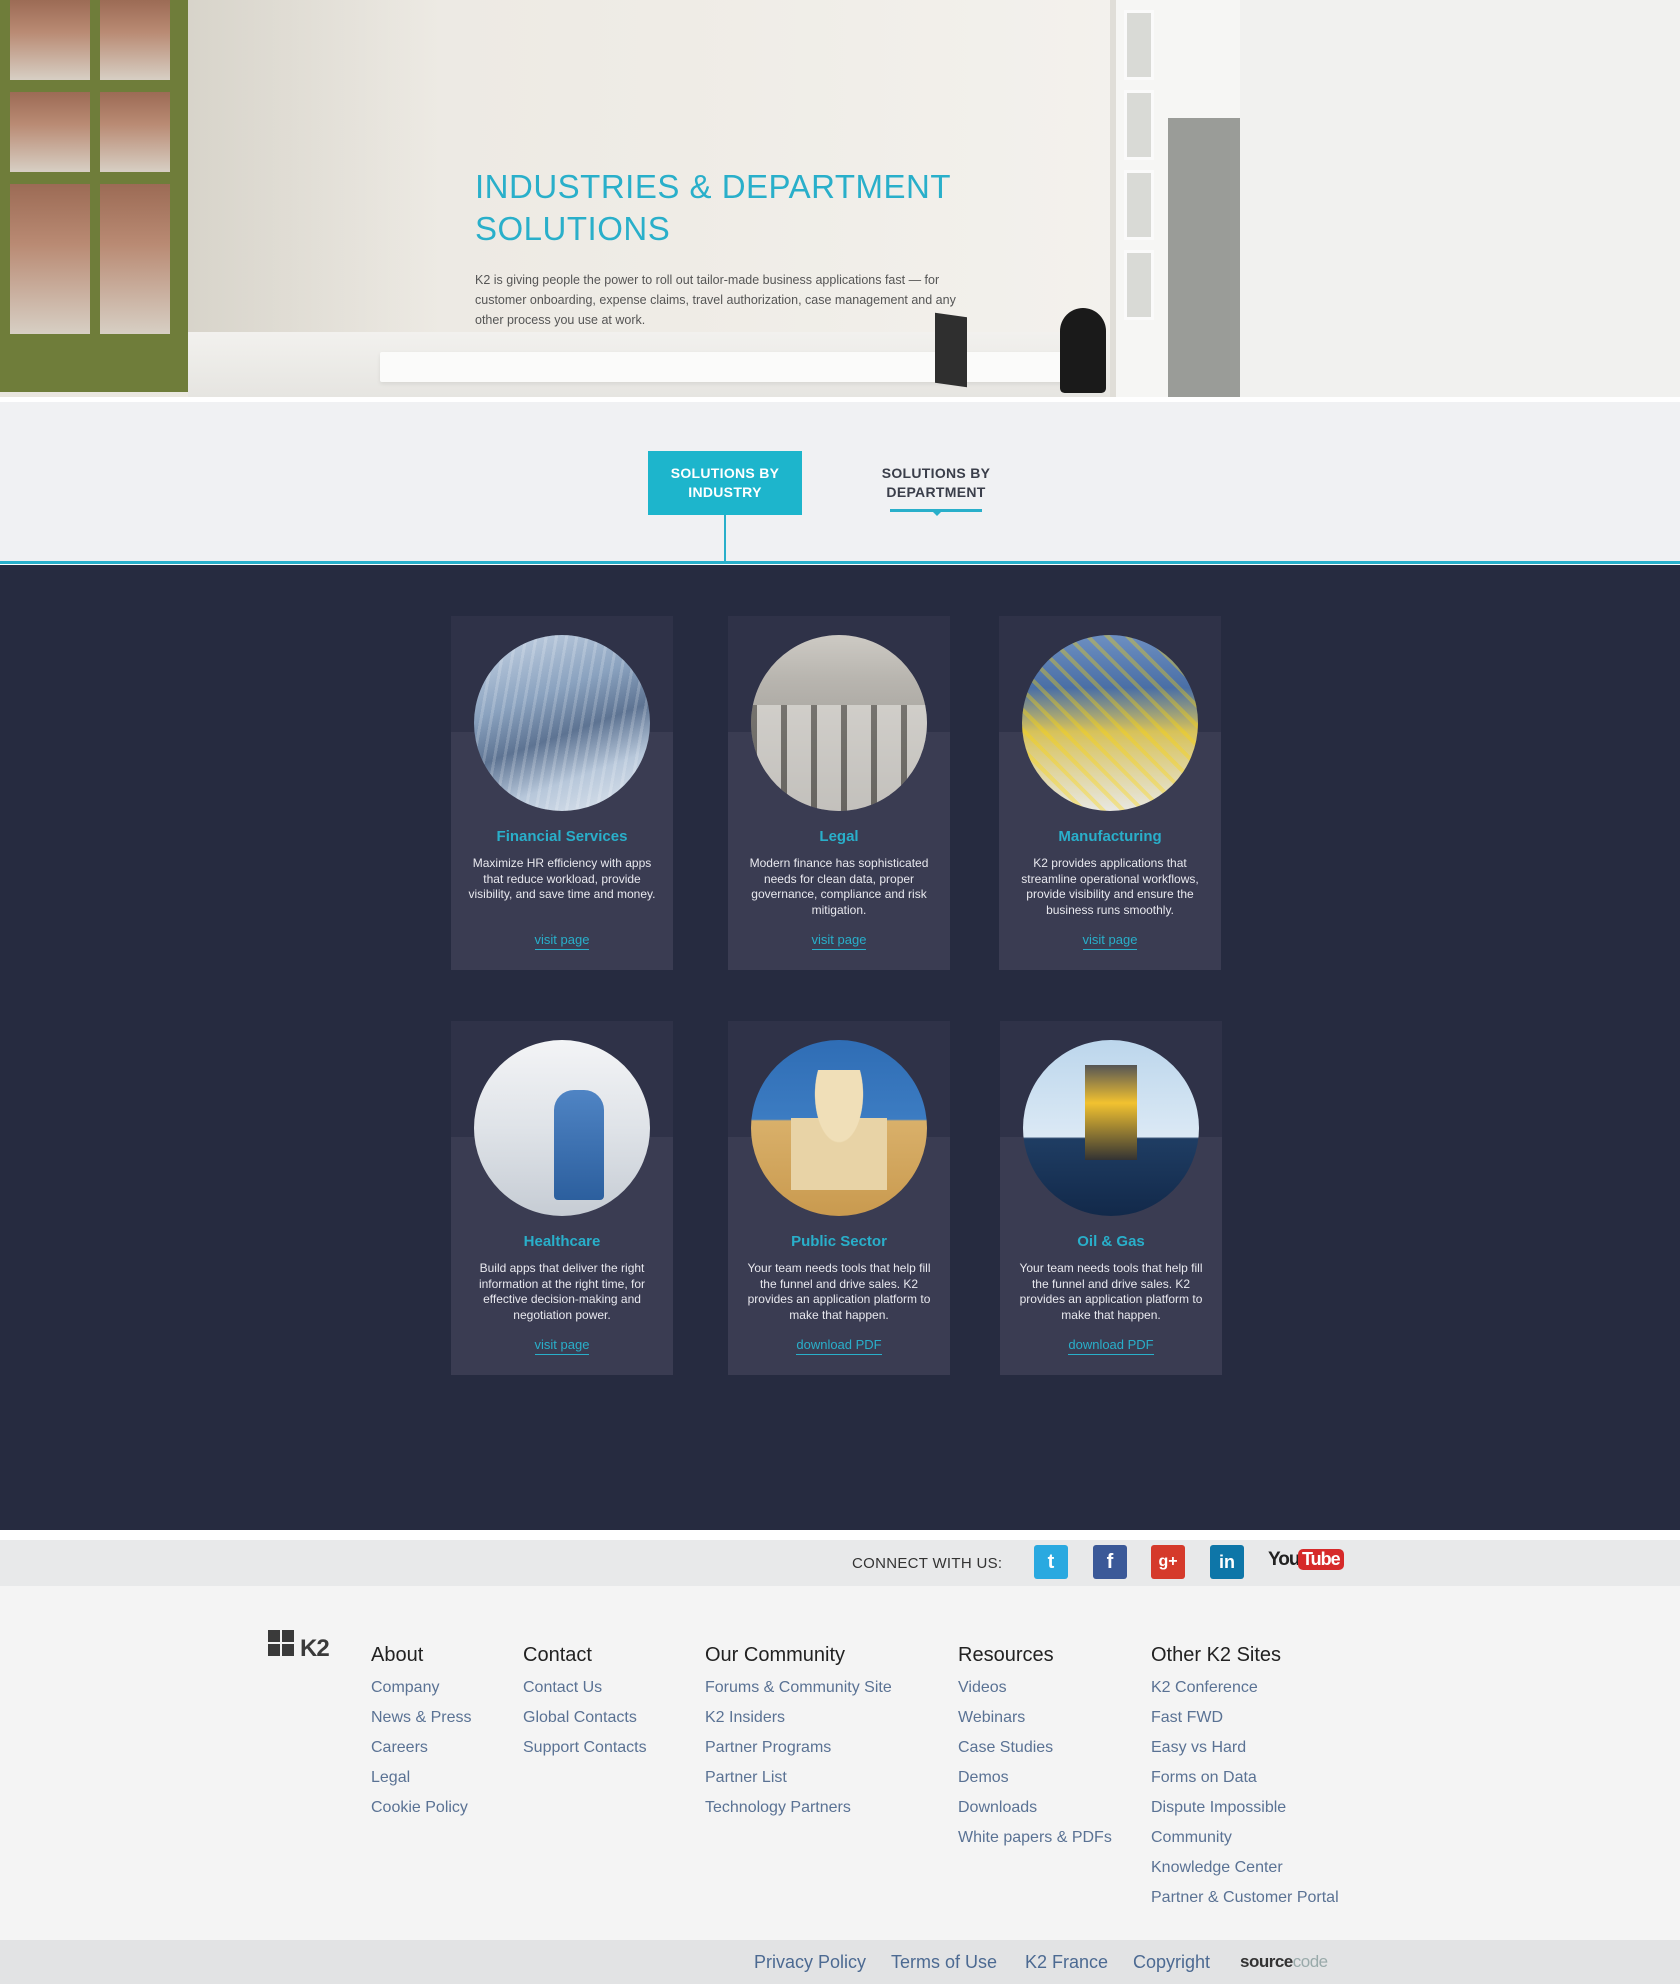 The width and height of the screenshot is (1680, 1984). Describe the element at coordinates (775, 1655) in the screenshot. I see `footer-col-title: Our Community` at that location.